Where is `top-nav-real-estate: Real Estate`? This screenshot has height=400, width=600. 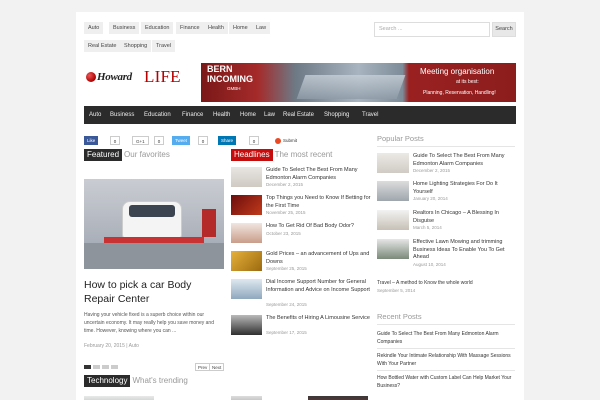 top-nav-real-estate: Real Estate is located at coordinates (102, 46).